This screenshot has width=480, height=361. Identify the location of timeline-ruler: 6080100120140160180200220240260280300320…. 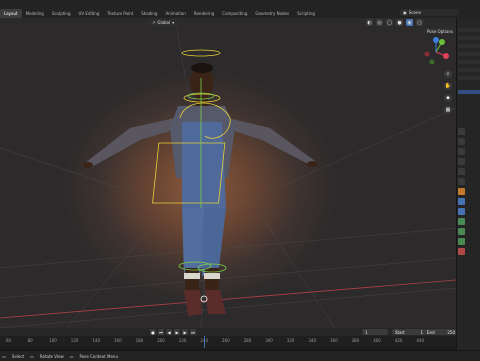
(228, 341).